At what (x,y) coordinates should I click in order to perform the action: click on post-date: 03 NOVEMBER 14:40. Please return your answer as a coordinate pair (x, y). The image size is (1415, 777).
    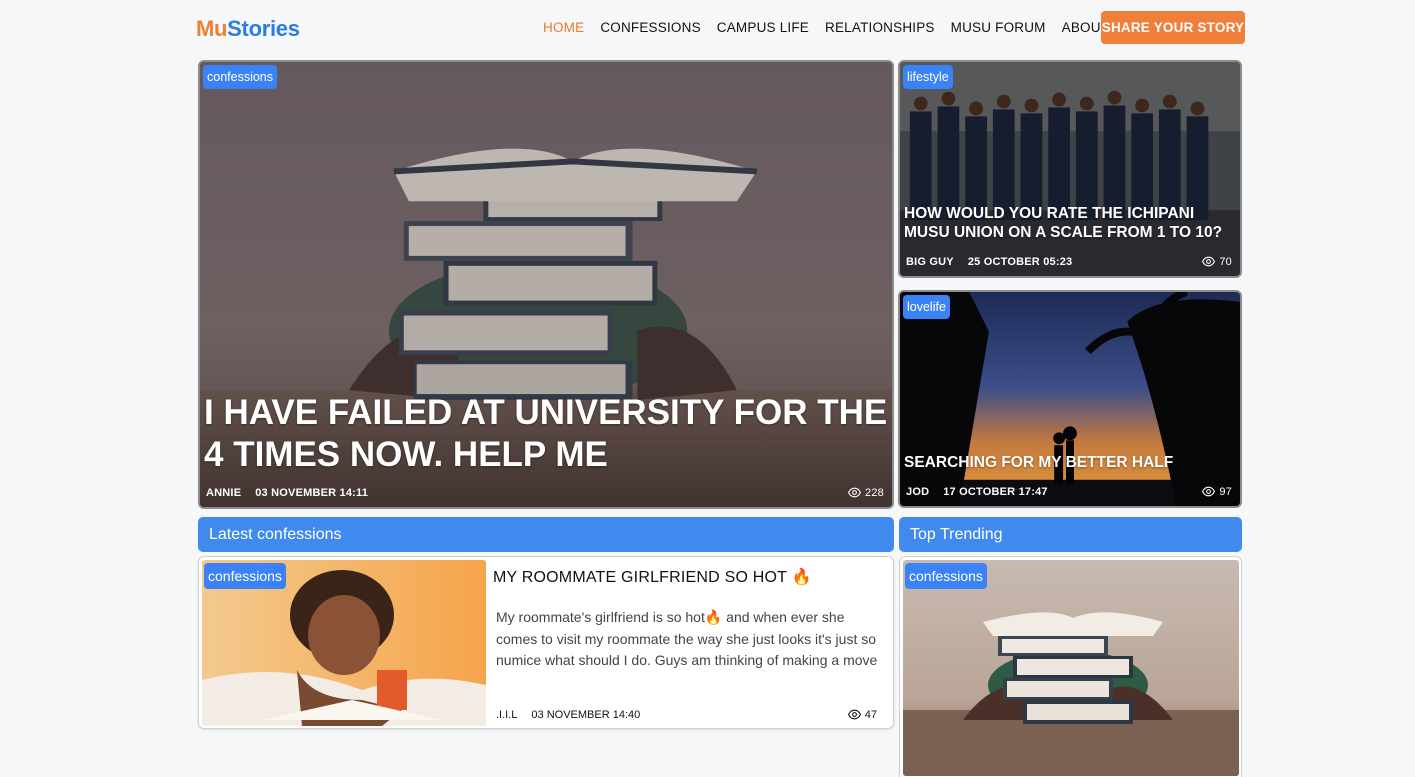
    Looking at the image, I should click on (586, 714).